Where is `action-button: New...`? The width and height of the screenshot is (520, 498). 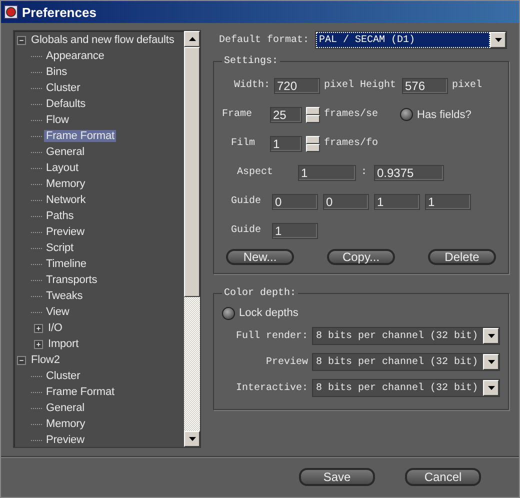
action-button: New... is located at coordinates (260, 257).